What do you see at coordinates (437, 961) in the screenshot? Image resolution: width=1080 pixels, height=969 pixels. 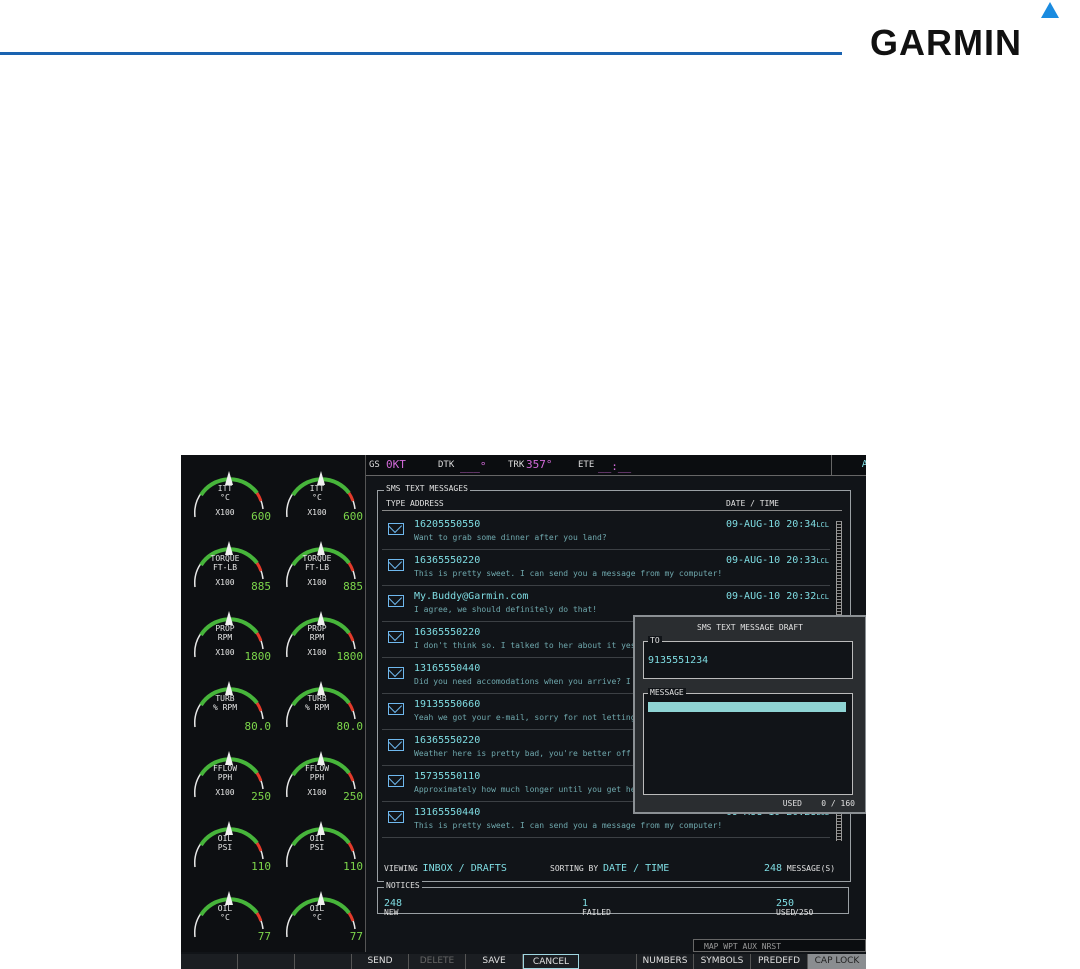 I see `delete-softkey: DELETE` at bounding box center [437, 961].